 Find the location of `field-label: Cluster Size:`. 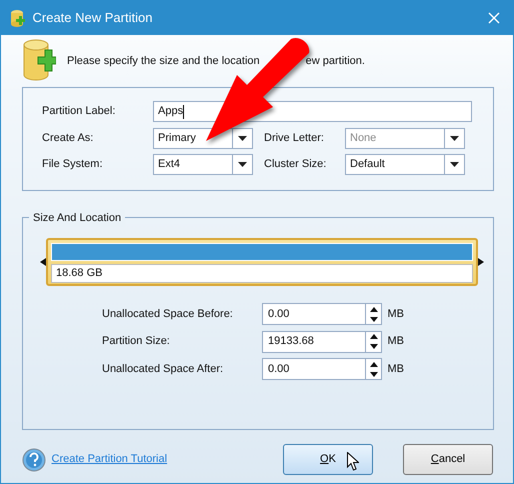

field-label: Cluster Size: is located at coordinates (296, 164).